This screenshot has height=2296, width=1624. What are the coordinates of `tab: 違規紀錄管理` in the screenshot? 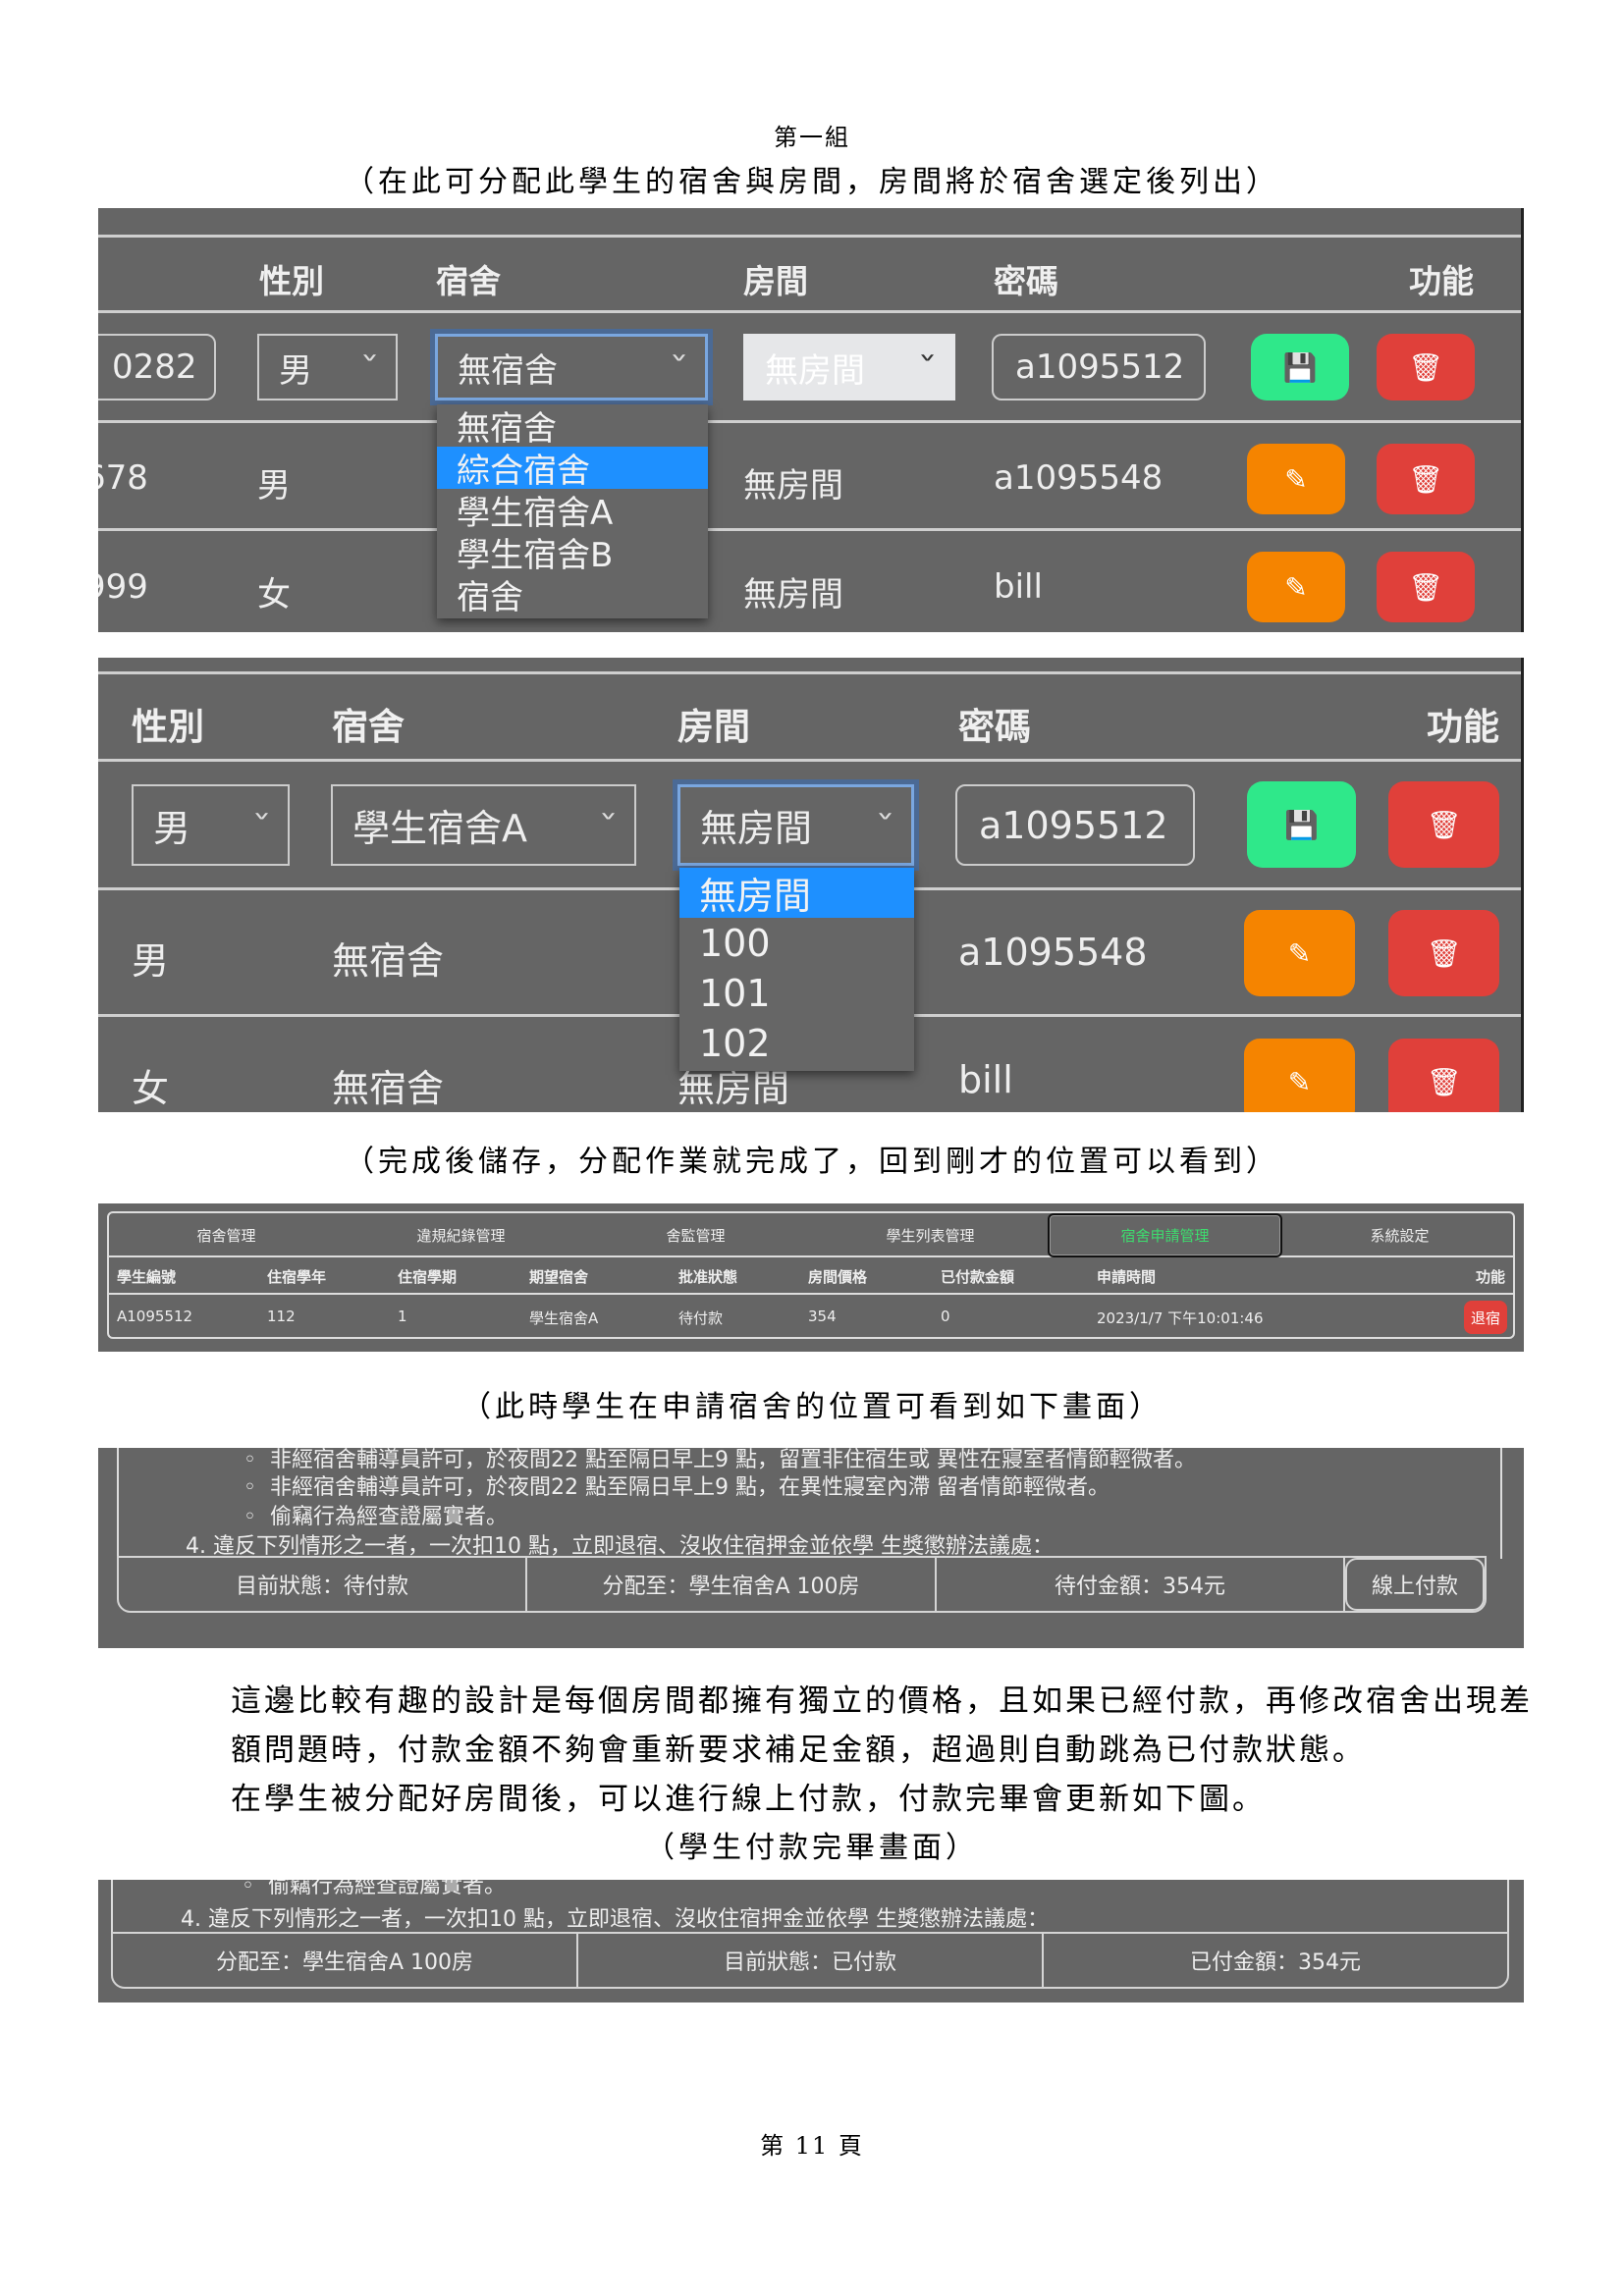 It's located at (461, 1235).